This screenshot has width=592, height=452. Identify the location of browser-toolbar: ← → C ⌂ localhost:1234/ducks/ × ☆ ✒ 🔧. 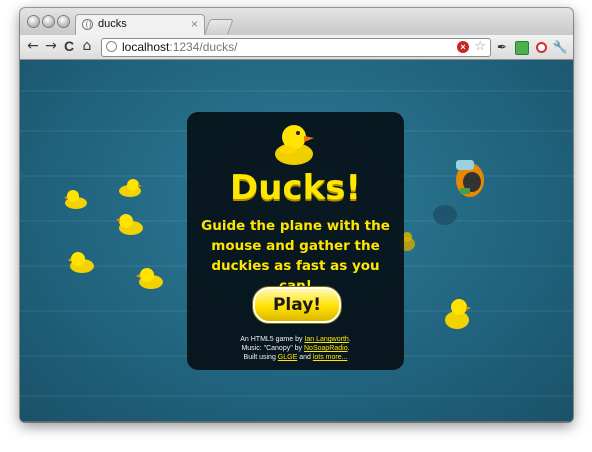
(296, 47).